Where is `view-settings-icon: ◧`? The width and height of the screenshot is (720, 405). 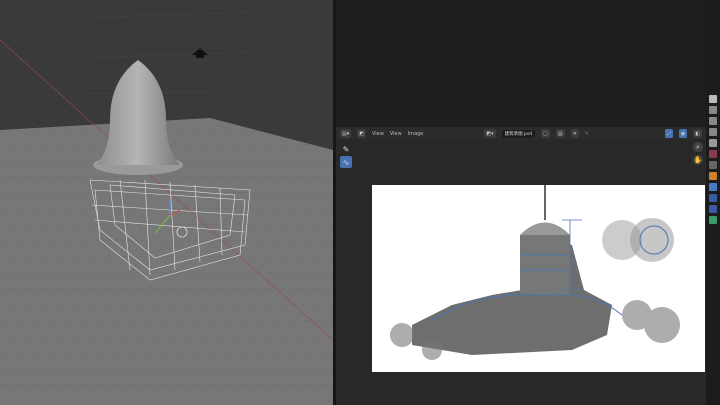 view-settings-icon: ◧ is located at coordinates (697, 133).